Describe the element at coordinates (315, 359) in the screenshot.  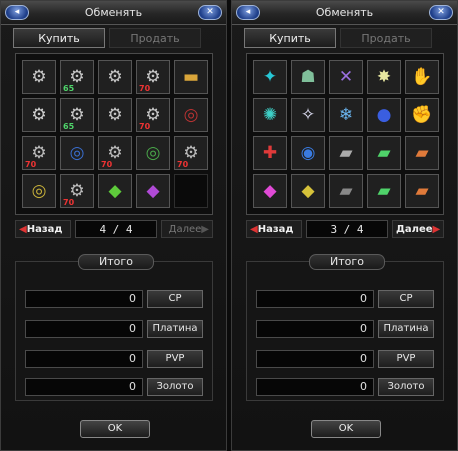
I see `pvp-value: 0` at that location.